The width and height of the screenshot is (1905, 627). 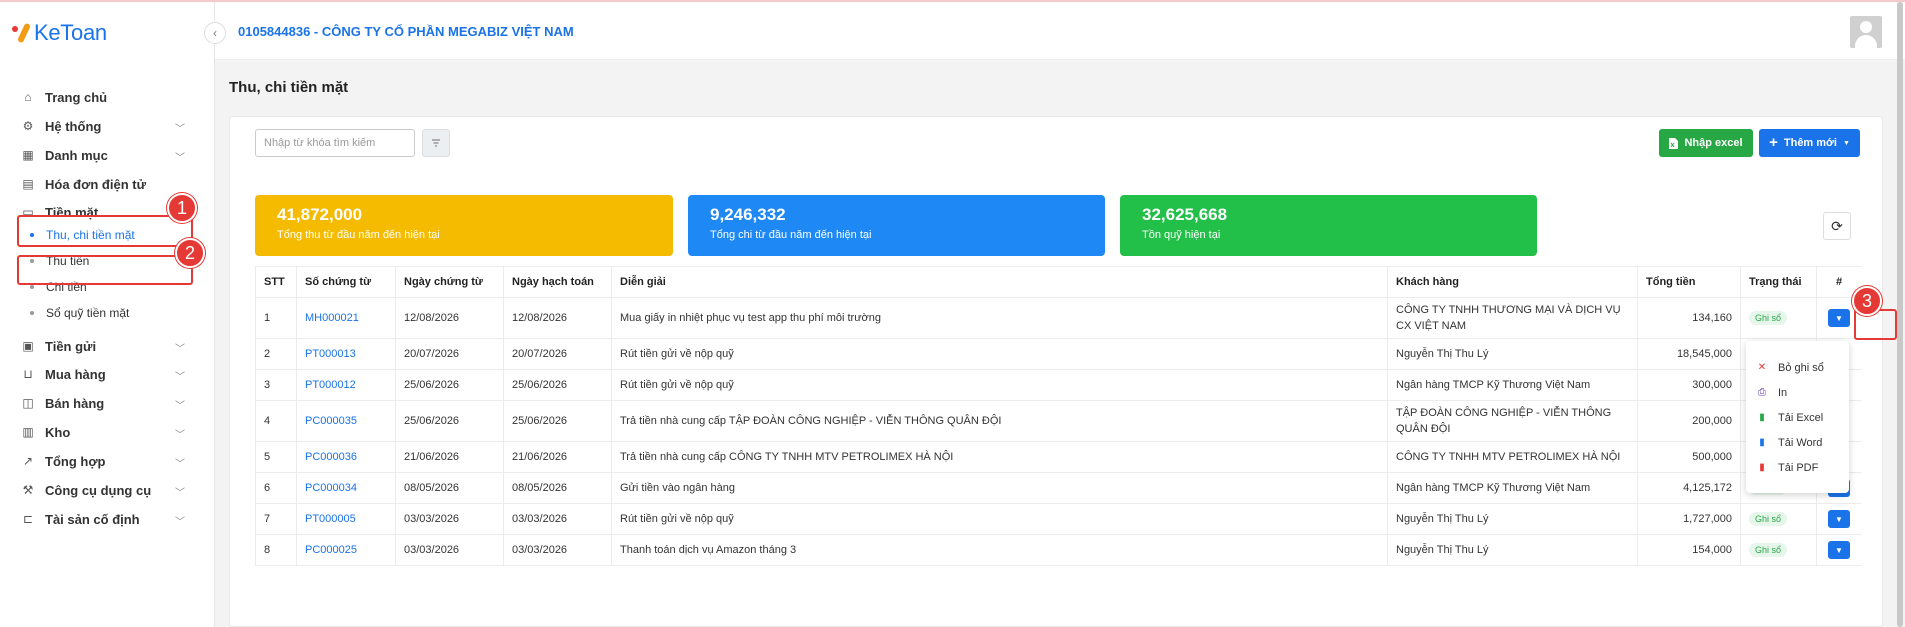 I want to click on sidebar-item-9: ↗ Tổng hợp ﹀, so click(x=107, y=461).